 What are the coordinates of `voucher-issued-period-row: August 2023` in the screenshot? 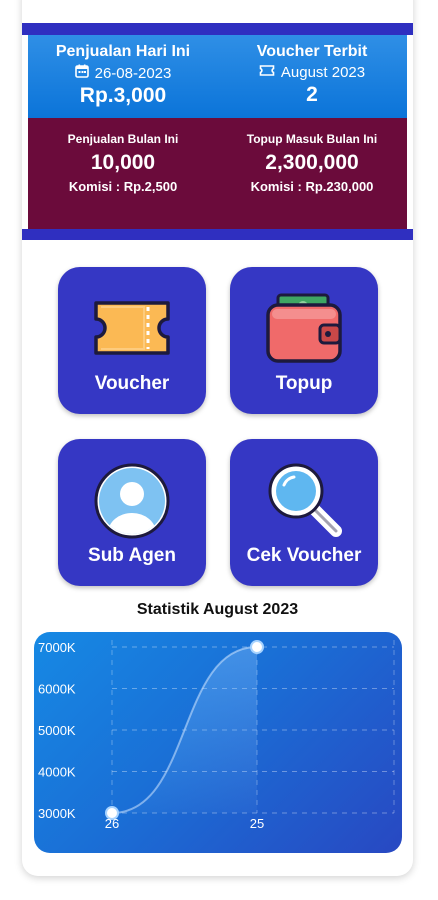 It's located at (312, 72).